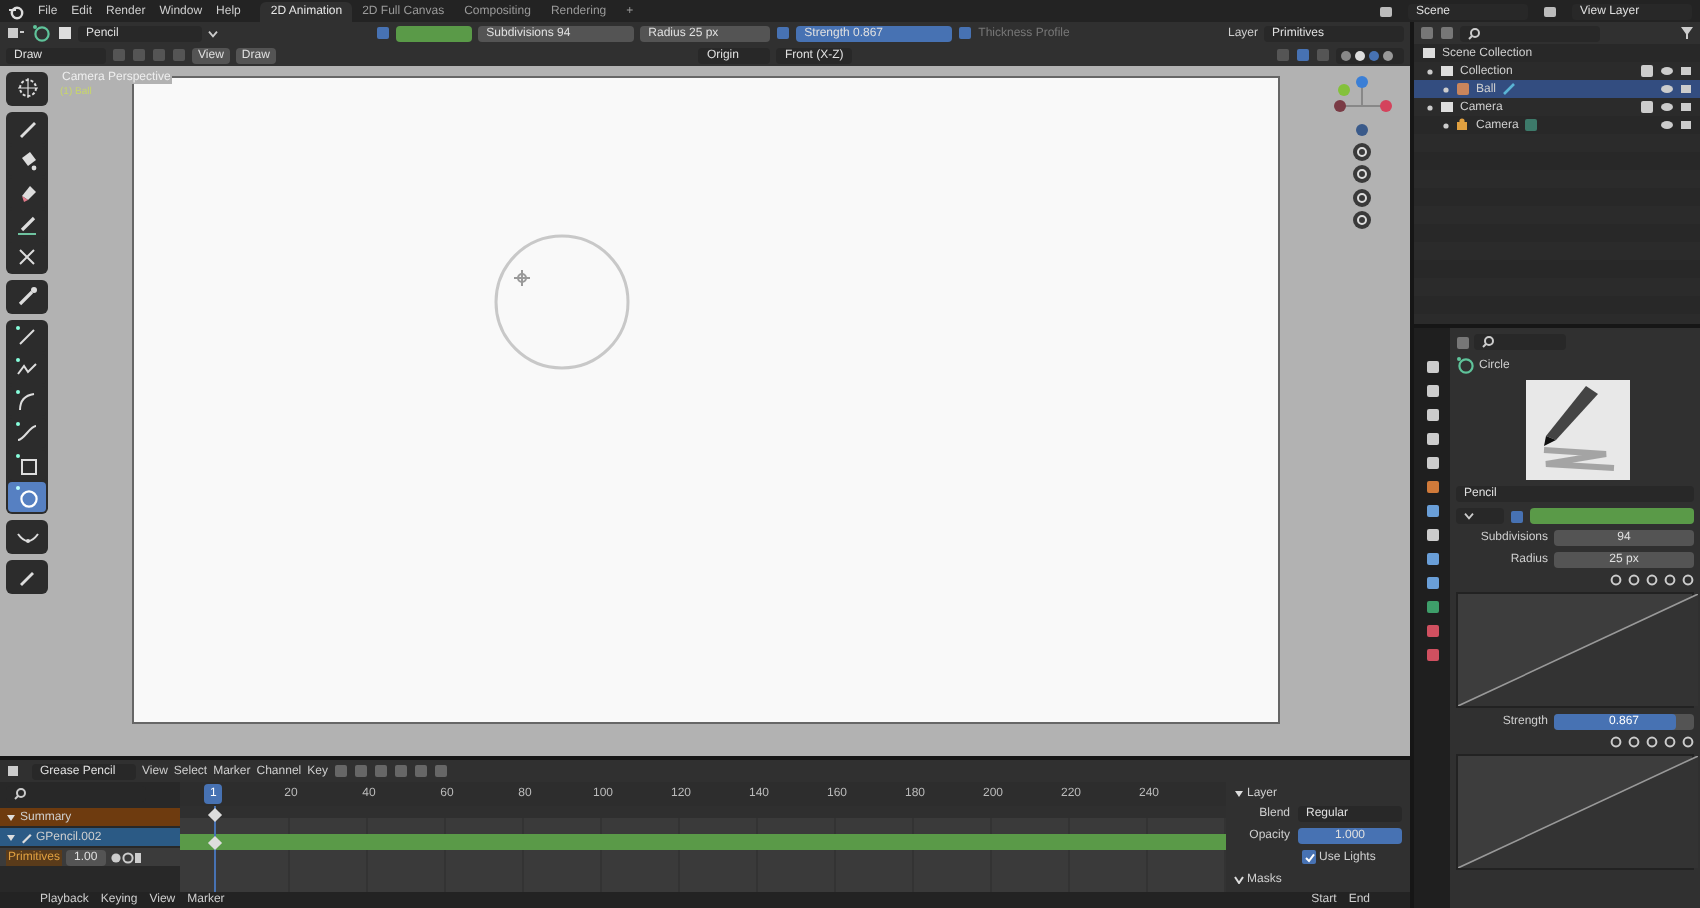  I want to click on funnel-icon, so click(1687, 33).